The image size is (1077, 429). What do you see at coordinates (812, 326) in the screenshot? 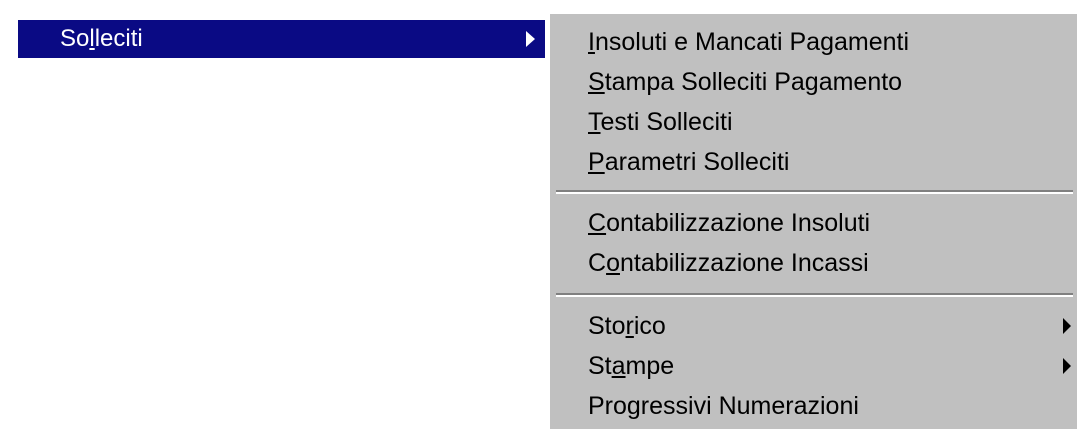
I see `menu-item-storico: Storico` at bounding box center [812, 326].